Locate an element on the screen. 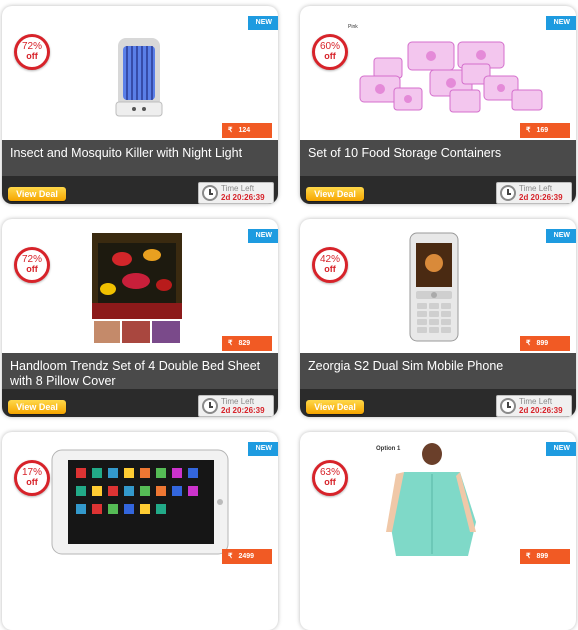 Image resolution: width=578 pixels, height=630 pixels. price-tag: ₹2499 is located at coordinates (247, 556).